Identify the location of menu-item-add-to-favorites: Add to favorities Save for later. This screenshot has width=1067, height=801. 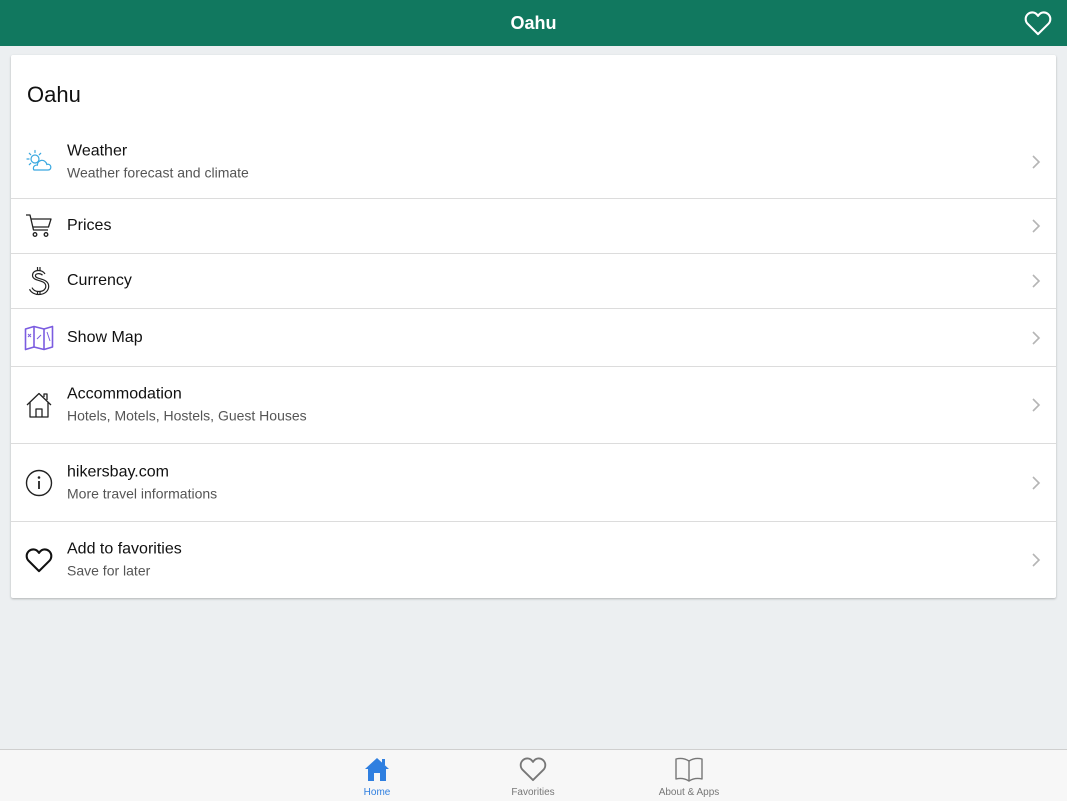
(533, 560).